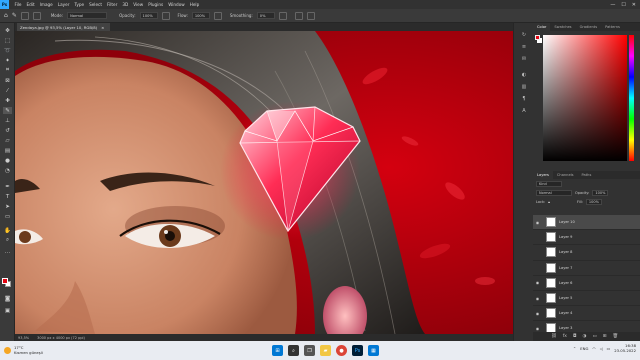  Describe the element at coordinates (524, 86) in the screenshot. I see `libraries-icon: ▥` at that location.